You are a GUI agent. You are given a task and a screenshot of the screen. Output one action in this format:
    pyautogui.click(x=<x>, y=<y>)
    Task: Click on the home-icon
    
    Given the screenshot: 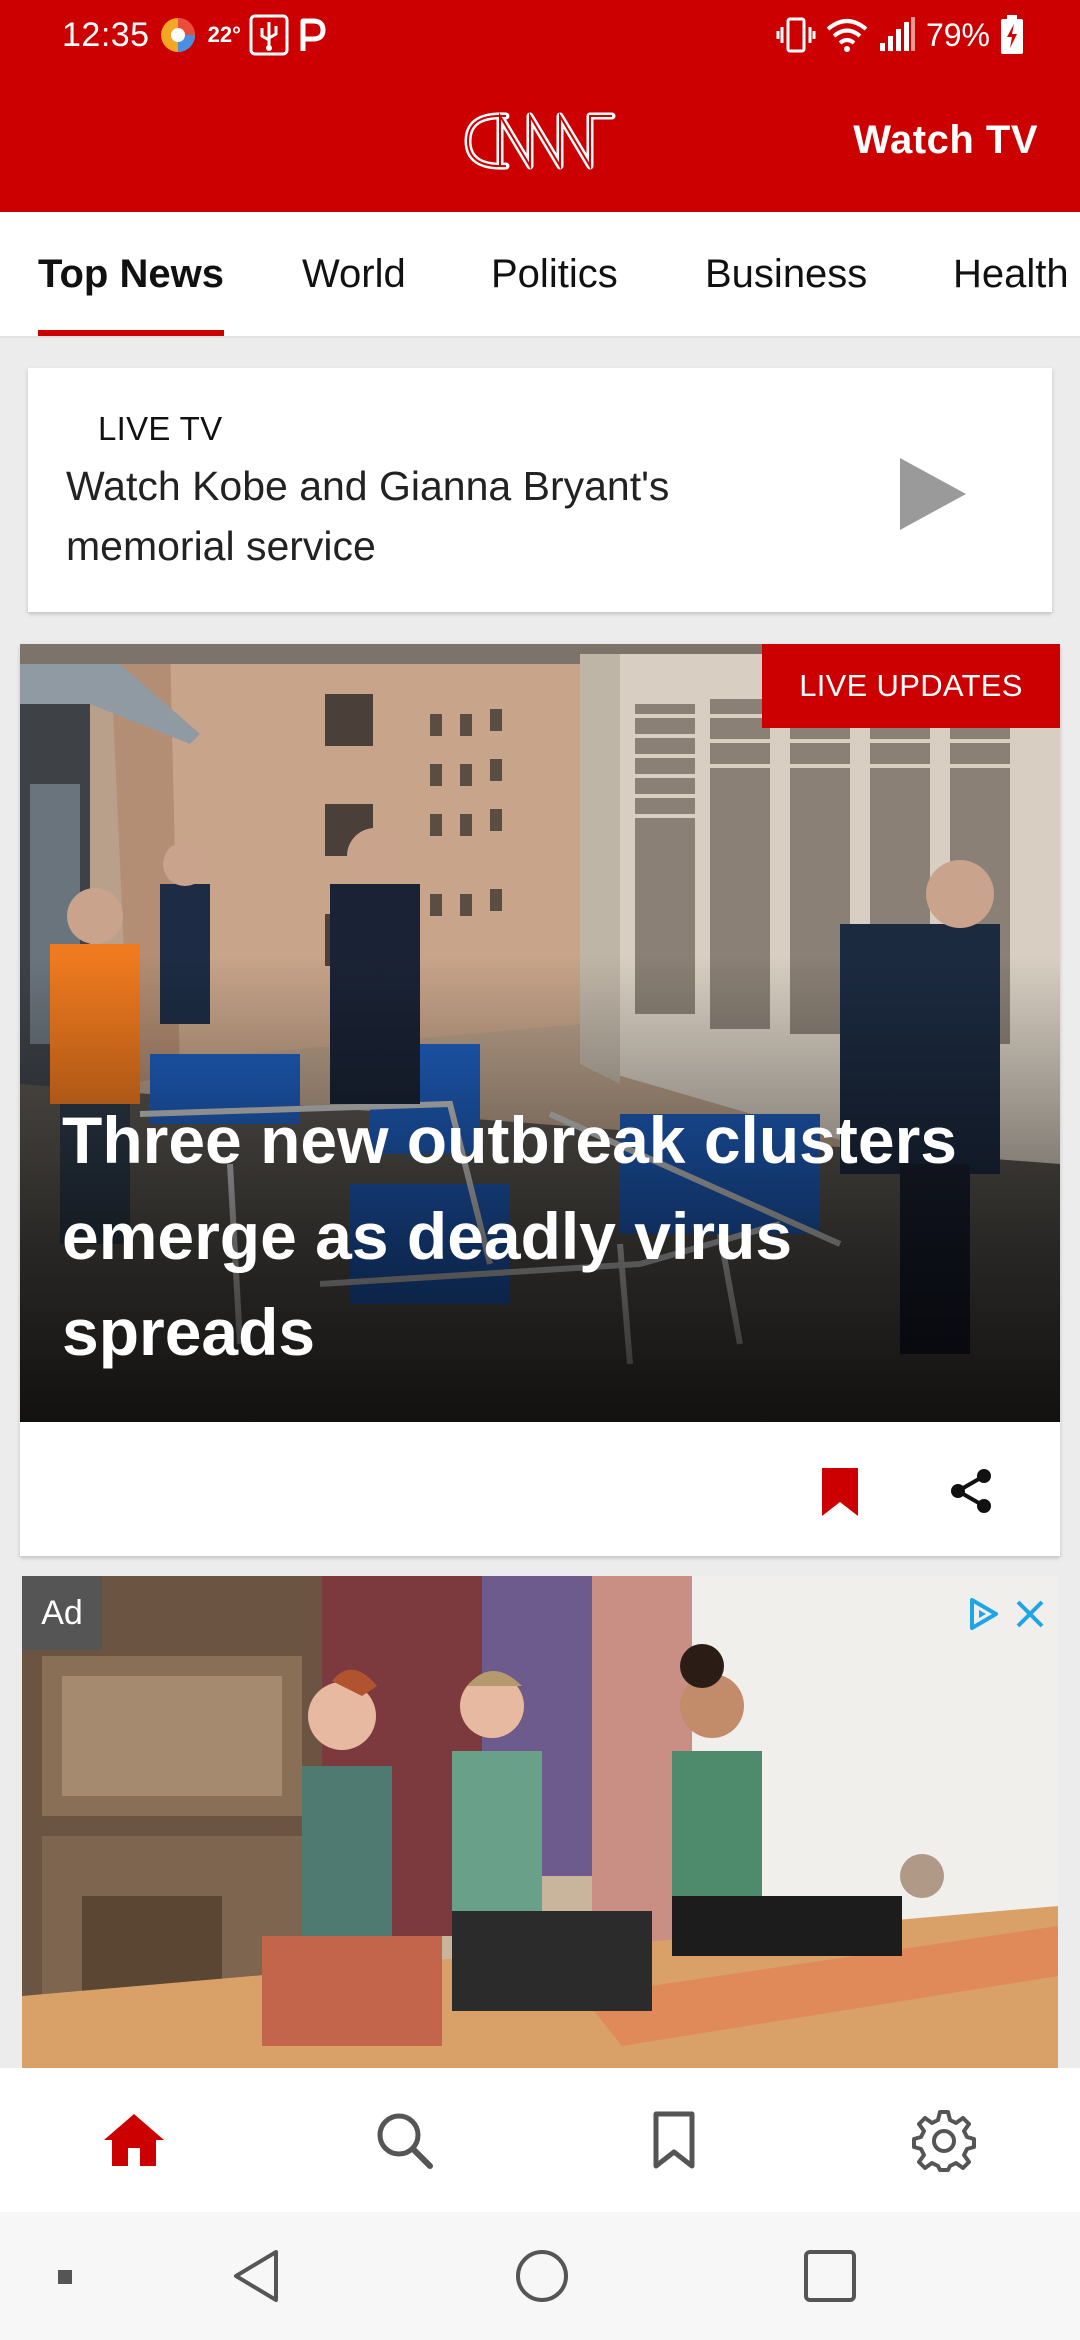 What is the action you would take?
    pyautogui.click(x=134, y=2140)
    